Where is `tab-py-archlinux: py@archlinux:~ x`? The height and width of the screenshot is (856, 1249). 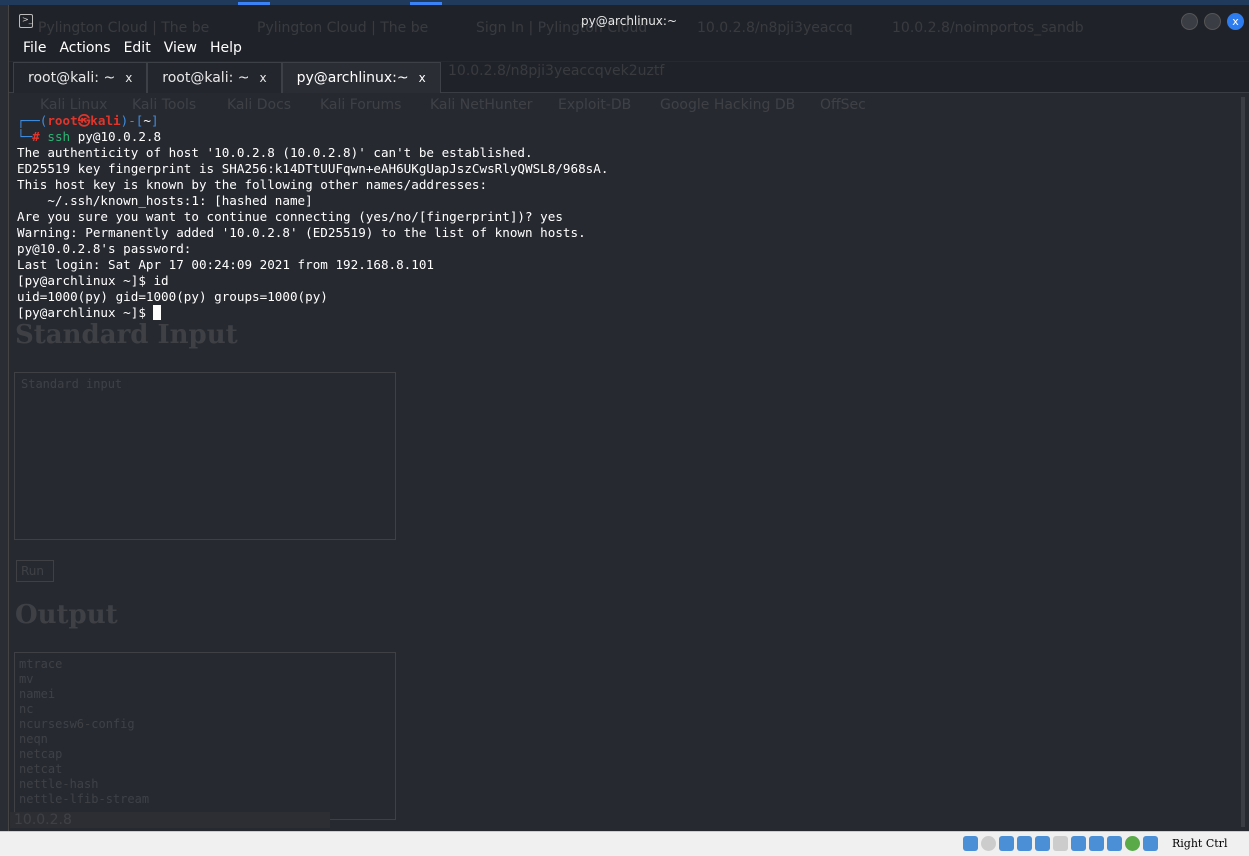 tab-py-archlinux: py@archlinux:~ x is located at coordinates (361, 77).